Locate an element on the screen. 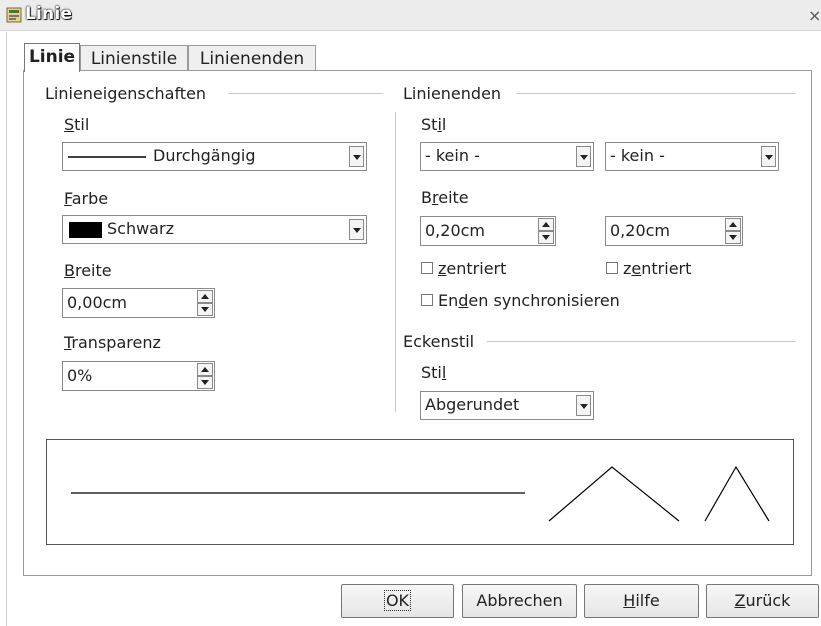  line-style-value: Durchgängig is located at coordinates (204, 155).